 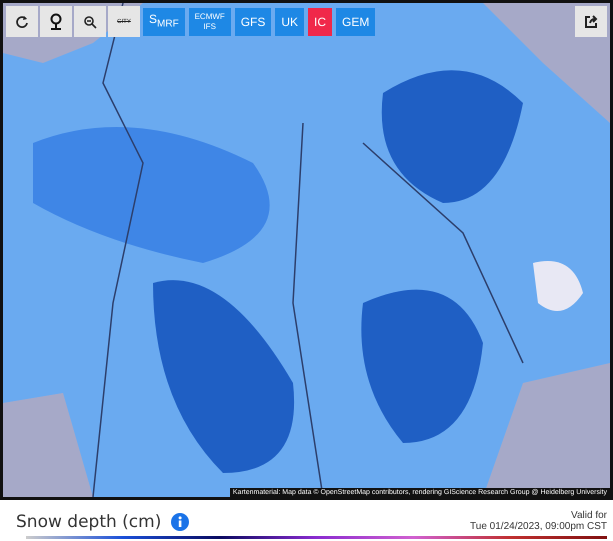 I want to click on info-icon, so click(x=180, y=522).